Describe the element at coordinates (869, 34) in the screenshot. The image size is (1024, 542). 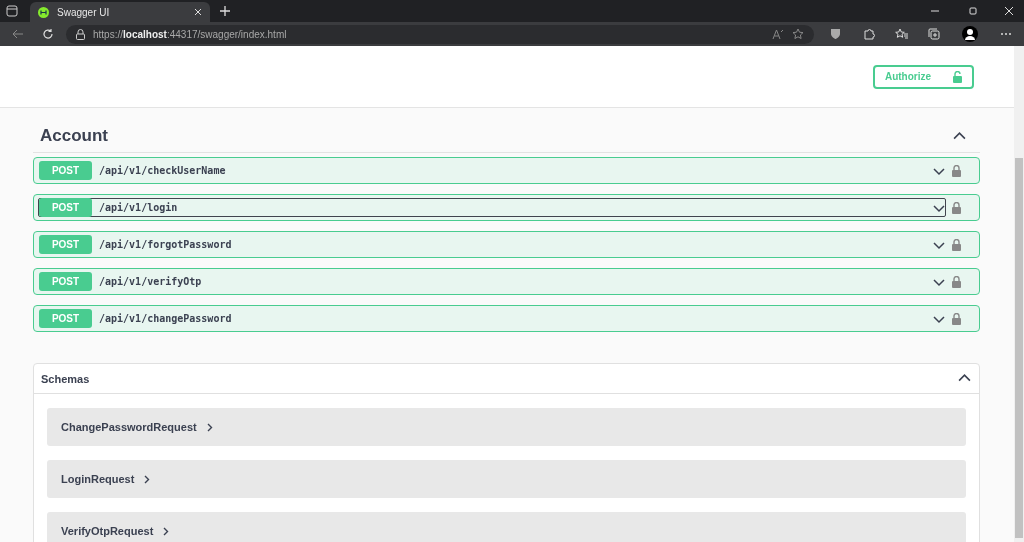
I see `extensions-icon` at that location.